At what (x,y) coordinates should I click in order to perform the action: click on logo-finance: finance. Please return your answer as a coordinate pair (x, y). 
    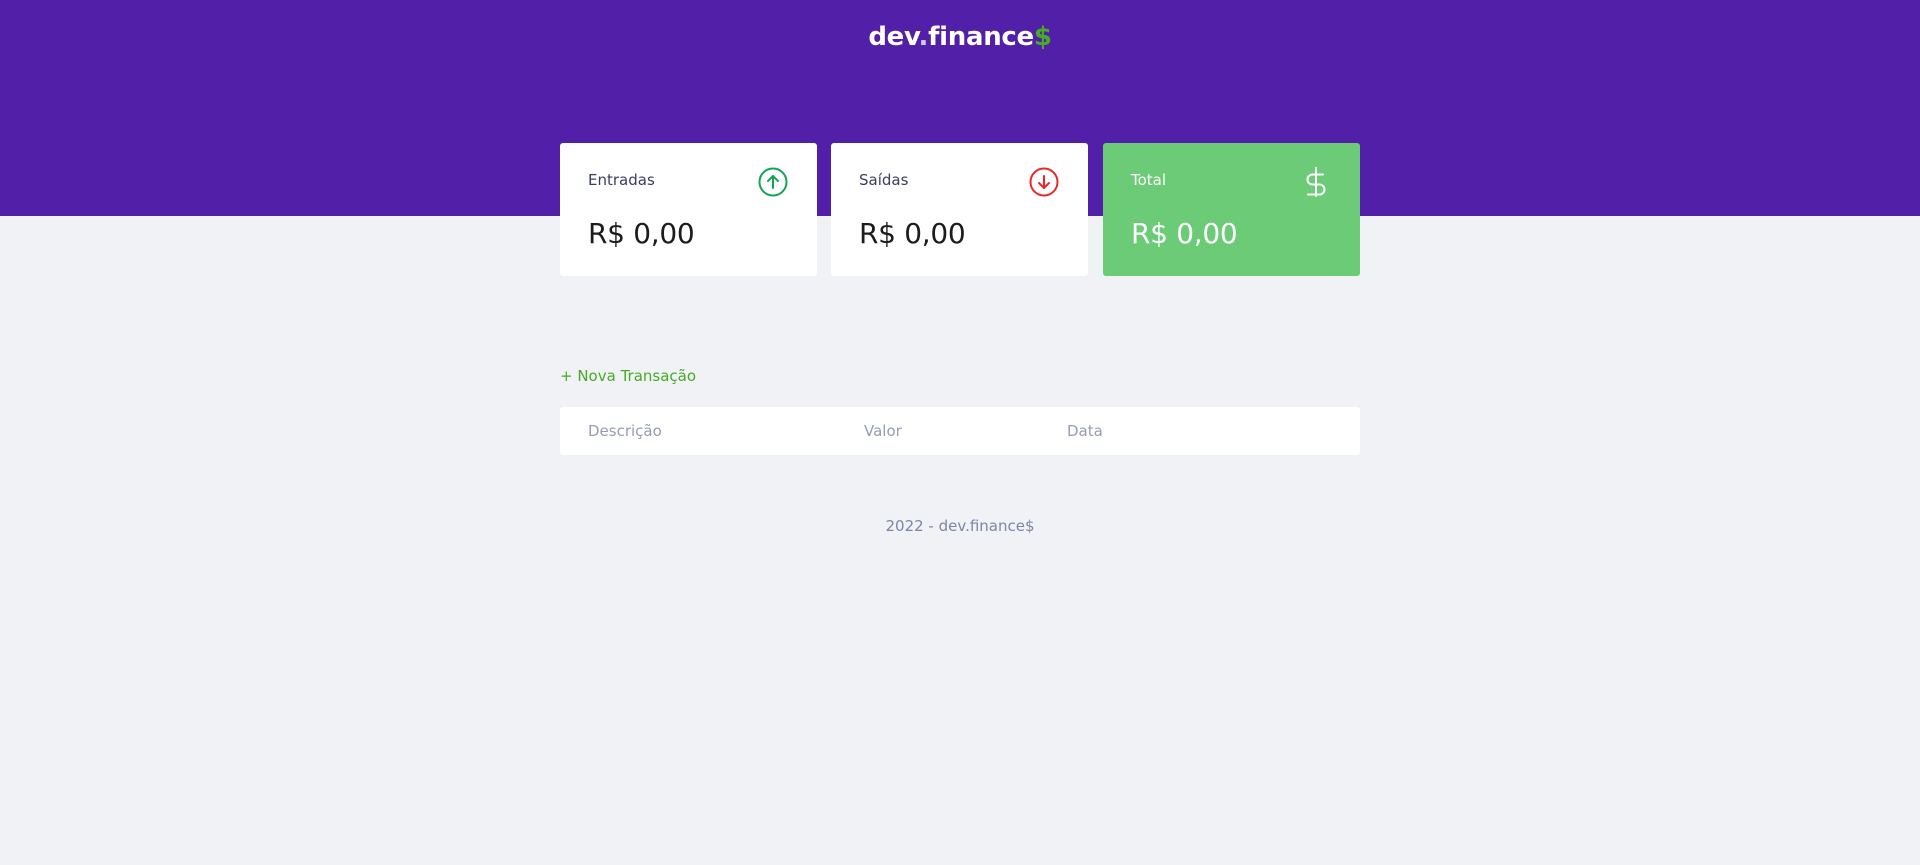
    Looking at the image, I should click on (981, 37).